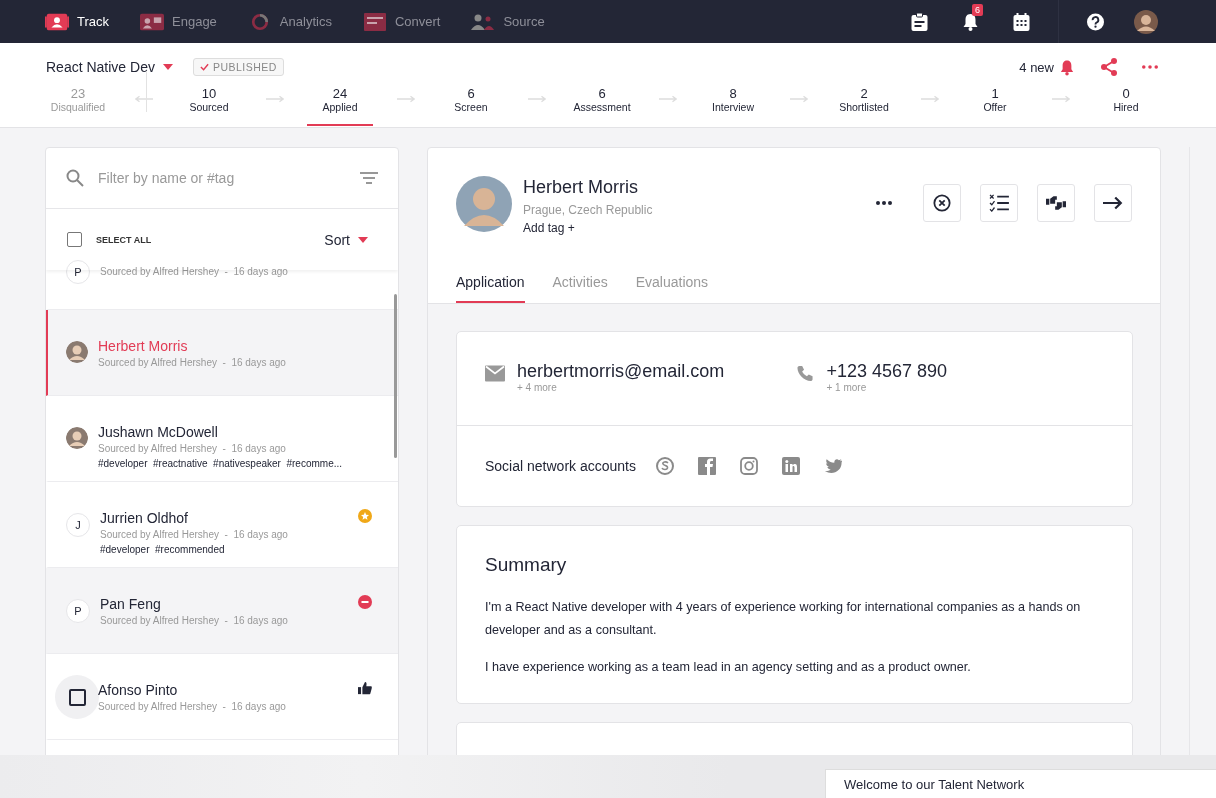  What do you see at coordinates (728, 667) in the screenshot?
I see `summary-paragraph: I have experience working as a team lead in an agency setting and as a product owner.` at bounding box center [728, 667].